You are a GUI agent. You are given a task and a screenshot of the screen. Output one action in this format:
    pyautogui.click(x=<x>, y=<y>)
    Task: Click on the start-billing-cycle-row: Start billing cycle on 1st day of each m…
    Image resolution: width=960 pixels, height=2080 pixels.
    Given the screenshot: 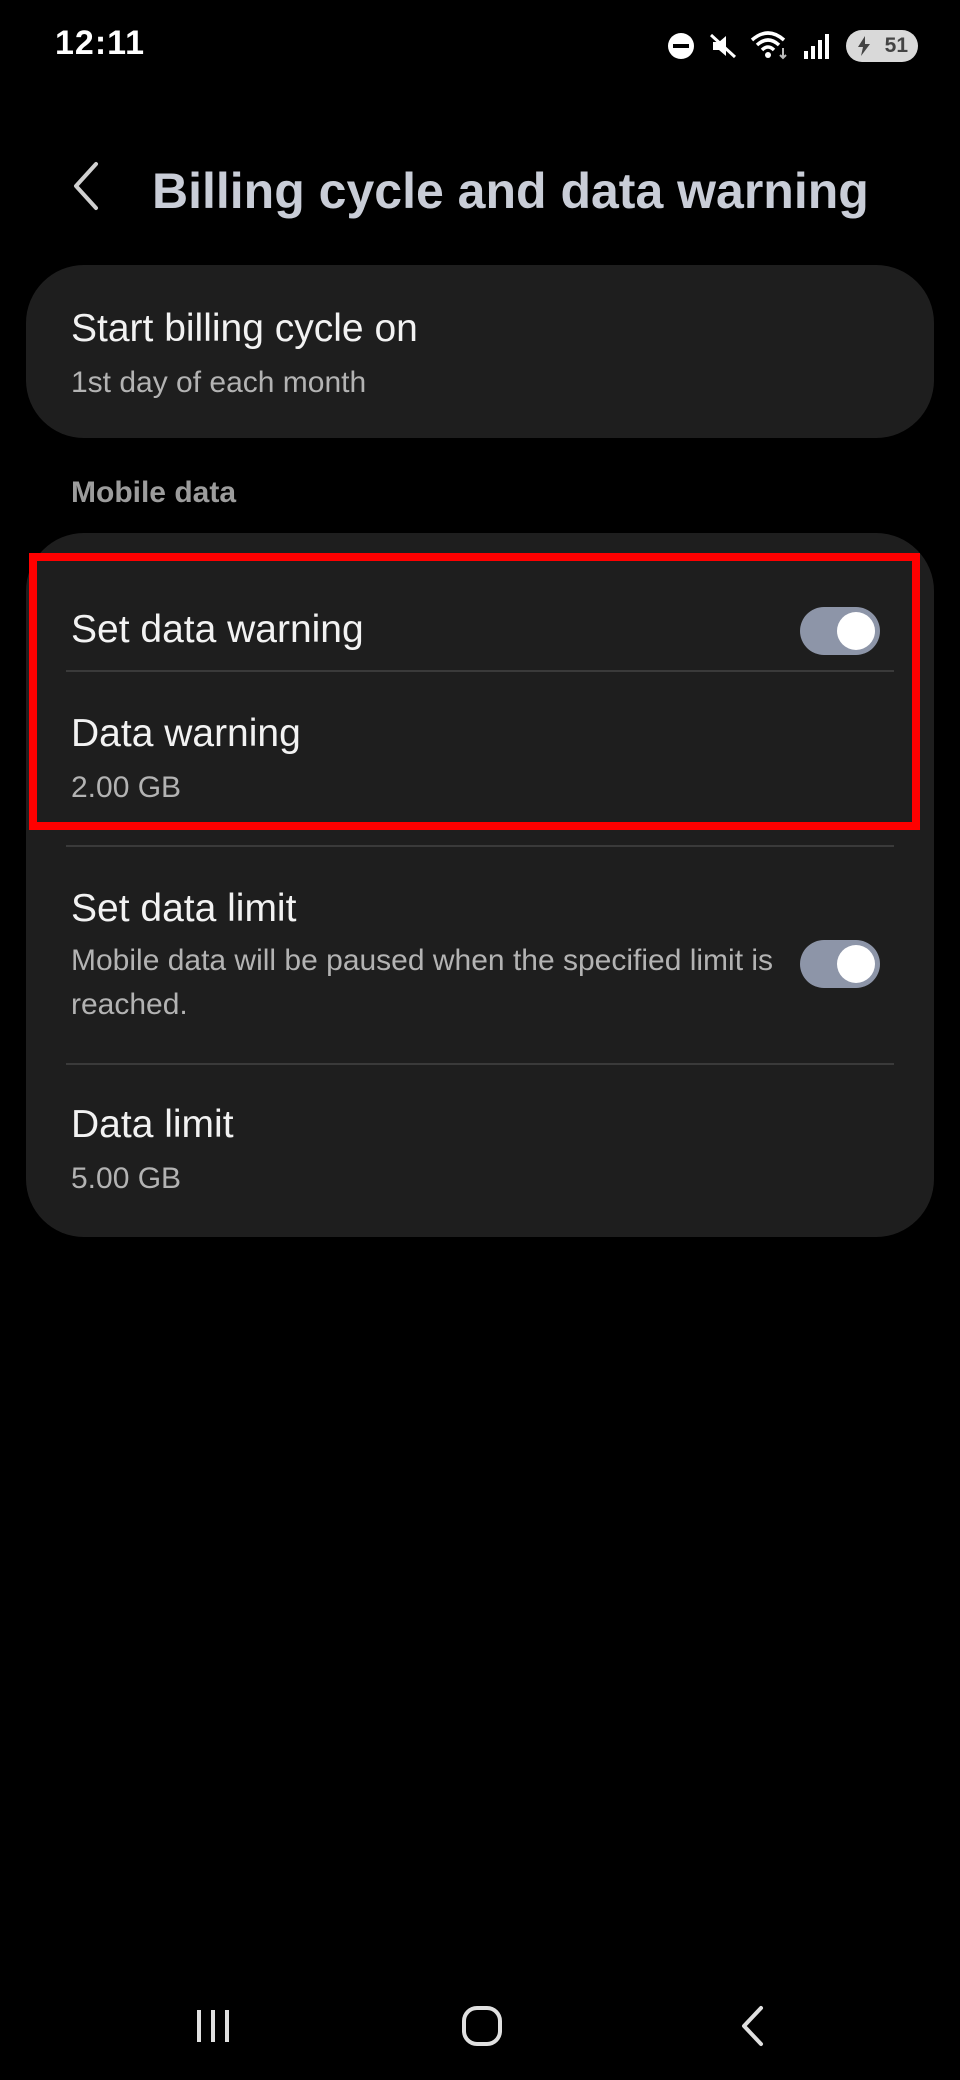 What is the action you would take?
    pyautogui.click(x=480, y=351)
    